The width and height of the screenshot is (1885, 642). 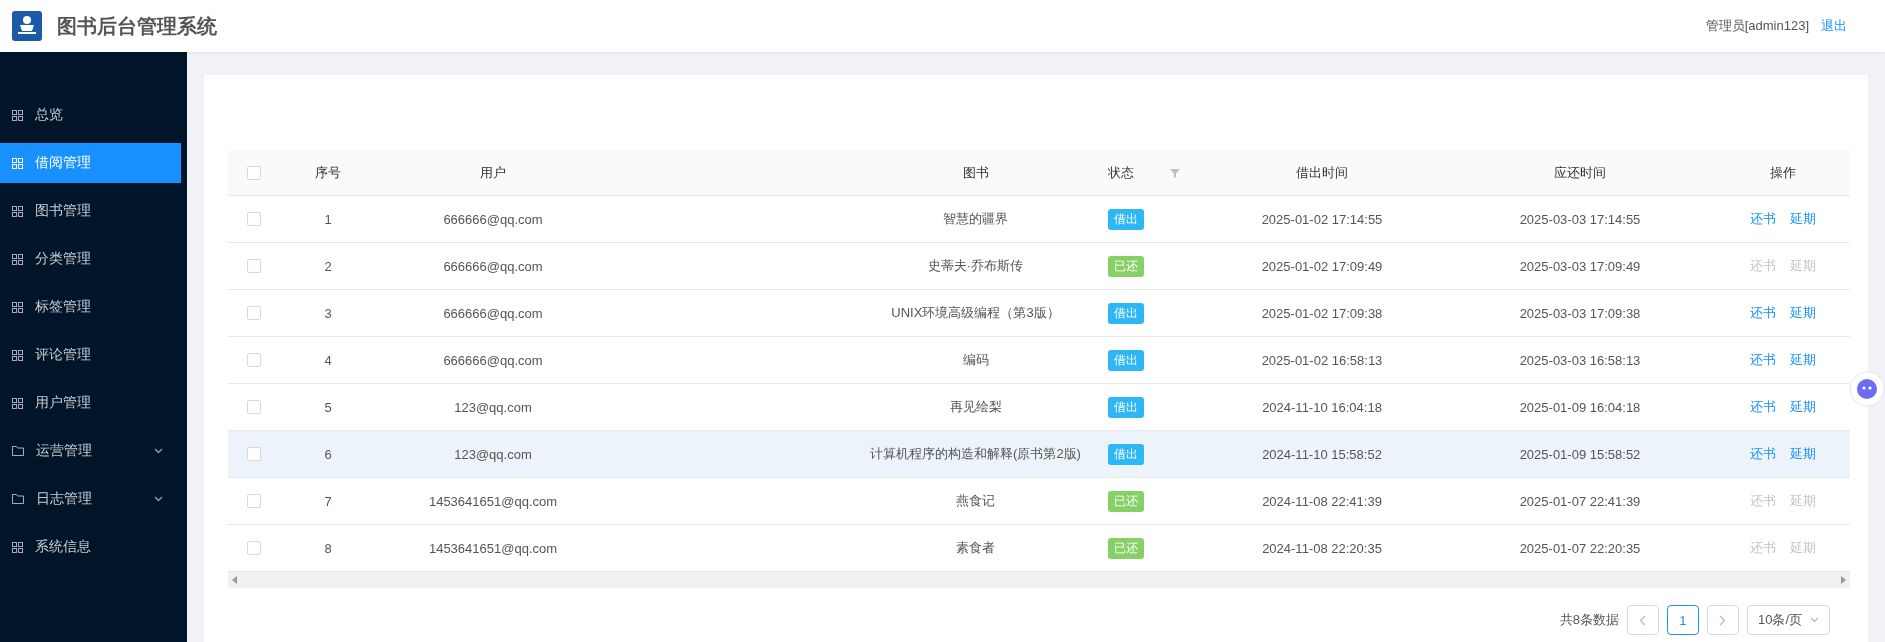 What do you see at coordinates (975, 172) in the screenshot?
I see `column-header: 图书` at bounding box center [975, 172].